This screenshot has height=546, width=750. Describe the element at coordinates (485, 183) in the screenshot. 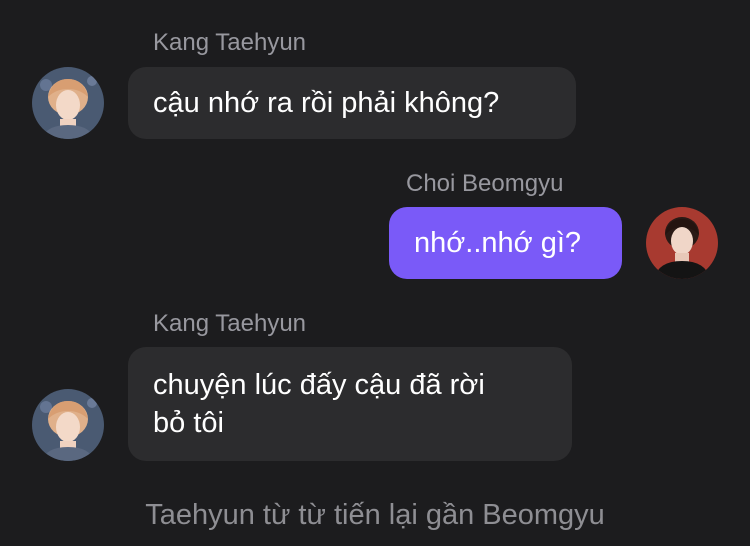

I see `sender-name: Choi Beomgyu` at that location.